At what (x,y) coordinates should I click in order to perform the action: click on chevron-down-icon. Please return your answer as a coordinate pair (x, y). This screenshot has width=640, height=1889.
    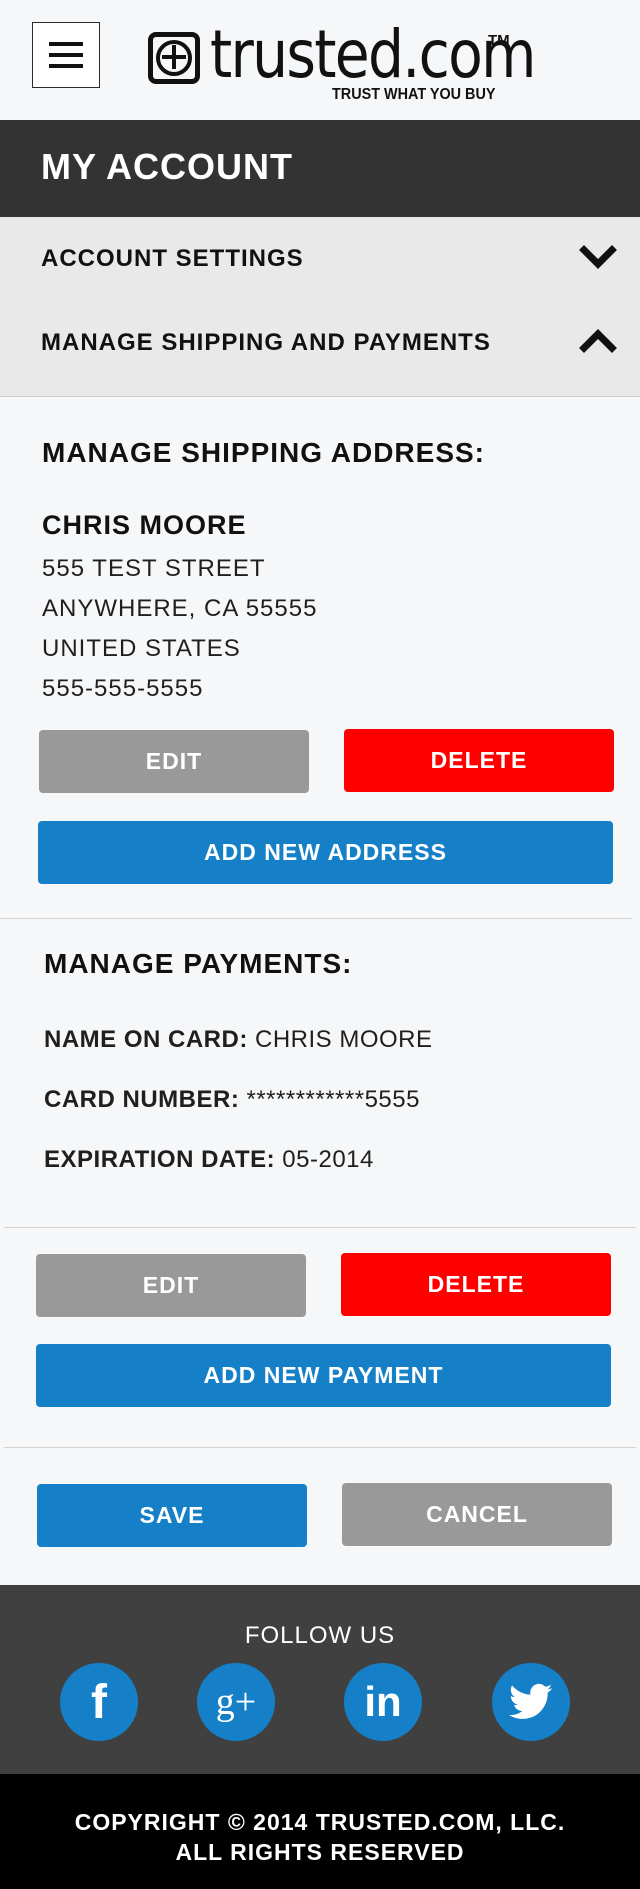
    Looking at the image, I should click on (598, 257).